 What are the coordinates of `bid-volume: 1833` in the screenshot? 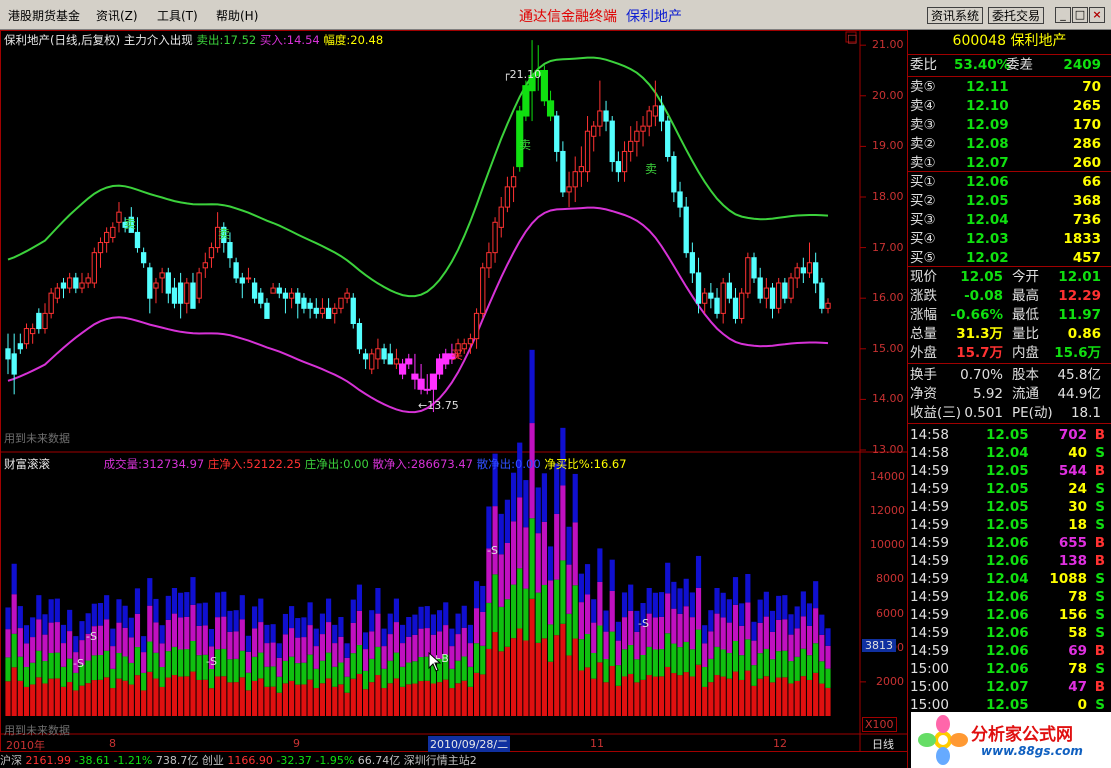 It's located at (1082, 239).